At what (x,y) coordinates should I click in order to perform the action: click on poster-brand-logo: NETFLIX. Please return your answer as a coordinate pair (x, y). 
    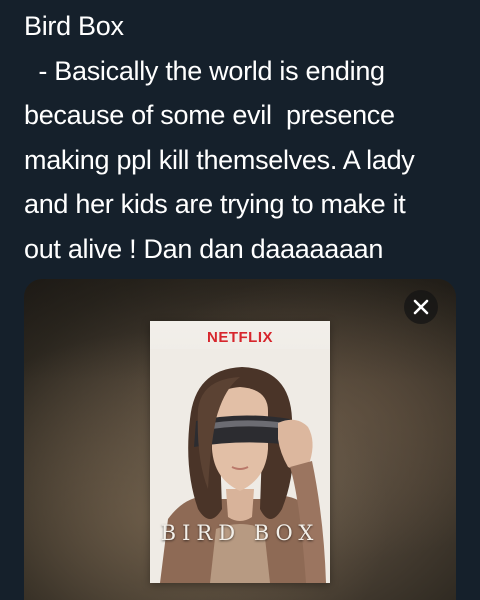
    Looking at the image, I should click on (240, 337).